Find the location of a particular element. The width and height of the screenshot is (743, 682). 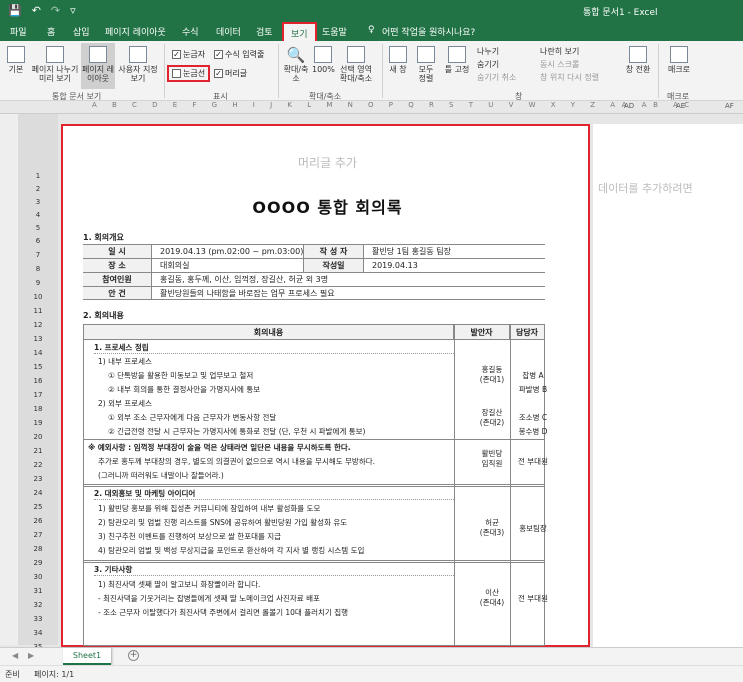

row-header: 7 is located at coordinates (38, 255).